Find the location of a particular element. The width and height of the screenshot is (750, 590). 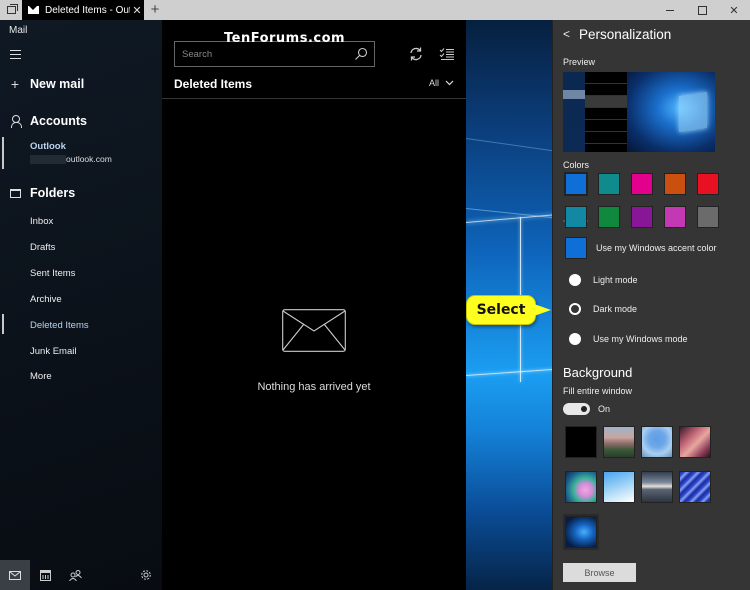

folder-more: More is located at coordinates (41, 376).